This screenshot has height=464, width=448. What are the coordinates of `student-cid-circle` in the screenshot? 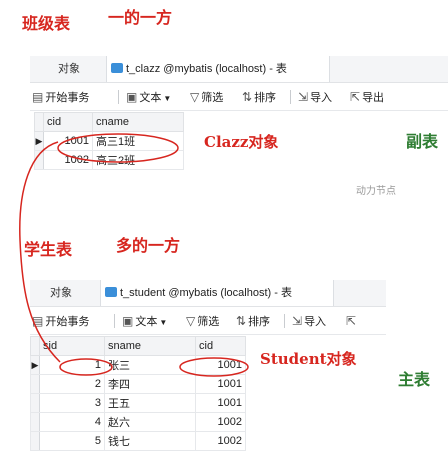 It's located at (214, 367).